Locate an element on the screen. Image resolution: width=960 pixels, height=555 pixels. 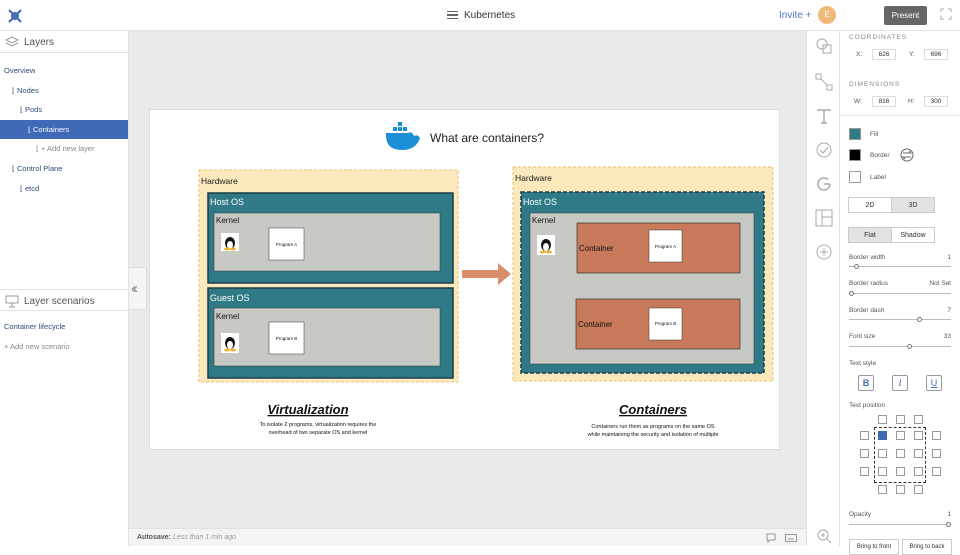
check-circle-icon is located at coordinates (824, 150).